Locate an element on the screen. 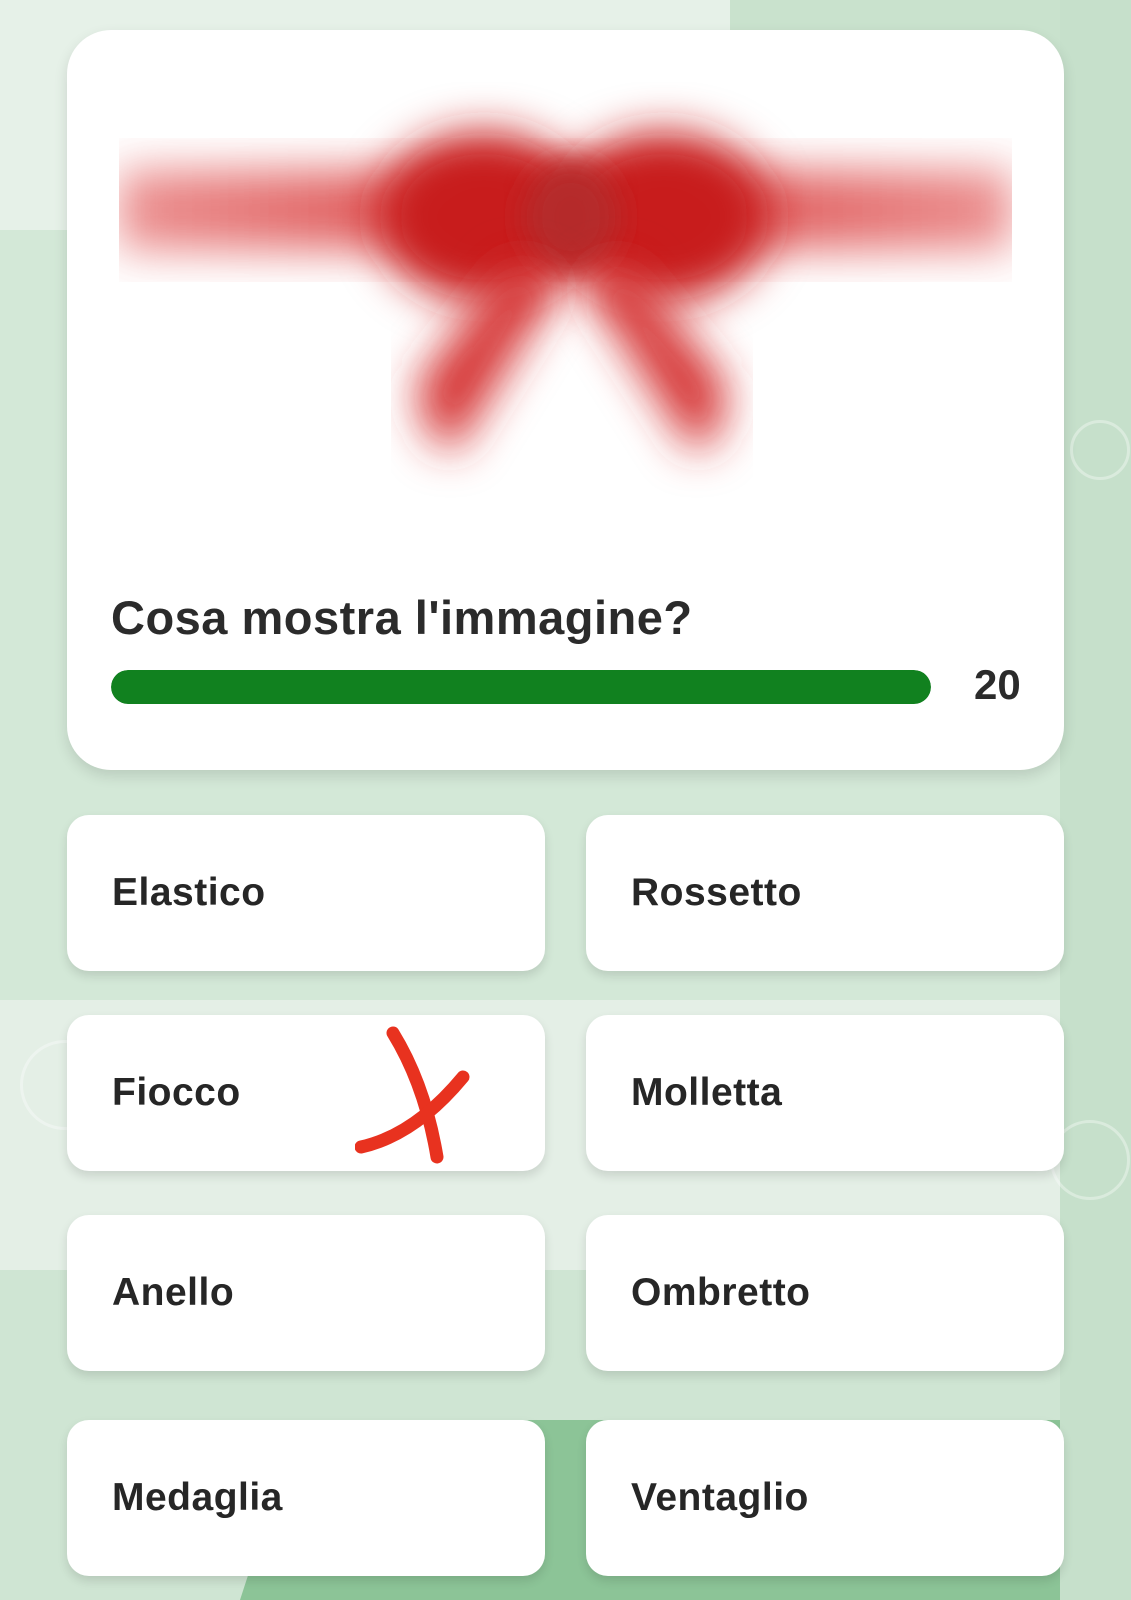  question-text: Cosa mostra l'immagine? is located at coordinates (402, 617).